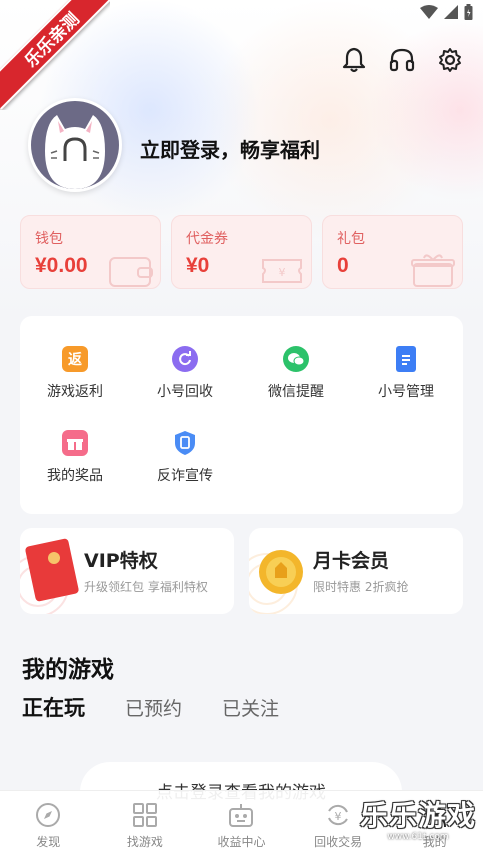 Image resolution: width=483 pixels, height=858 pixels. I want to click on menu-item-anti-fraud: 反诈宣传, so click(185, 457).